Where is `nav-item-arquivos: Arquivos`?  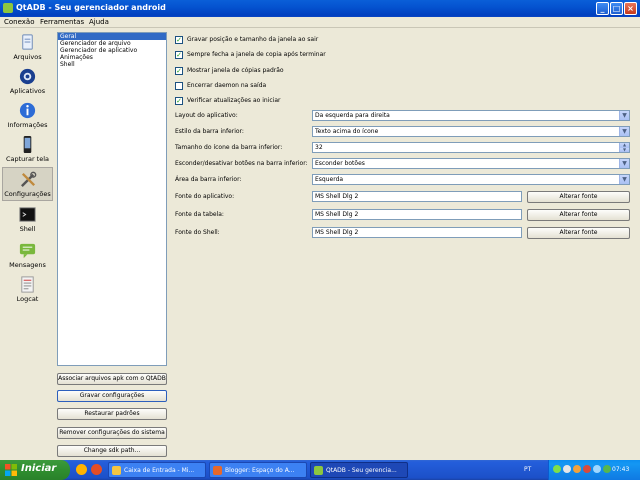 nav-item-arquivos: Arquivos is located at coordinates (27, 48).